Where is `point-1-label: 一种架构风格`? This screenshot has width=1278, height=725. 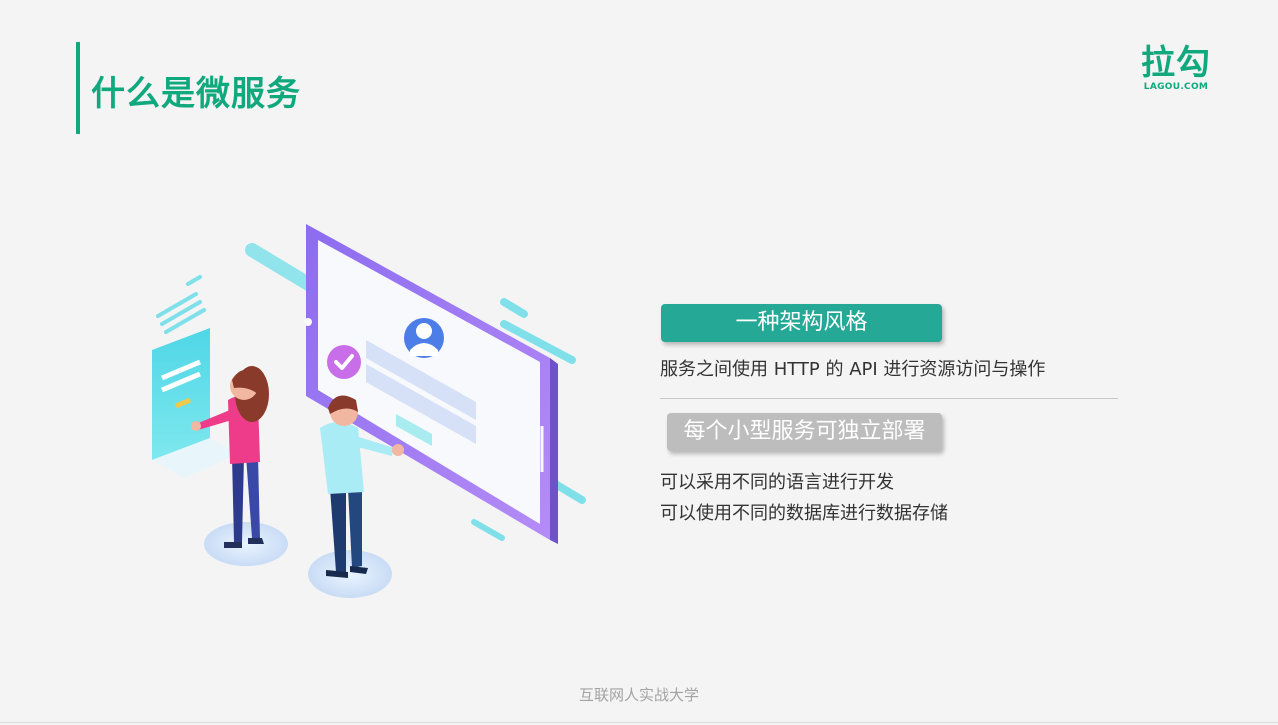
point-1-label: 一种架构风格 is located at coordinates (801, 323).